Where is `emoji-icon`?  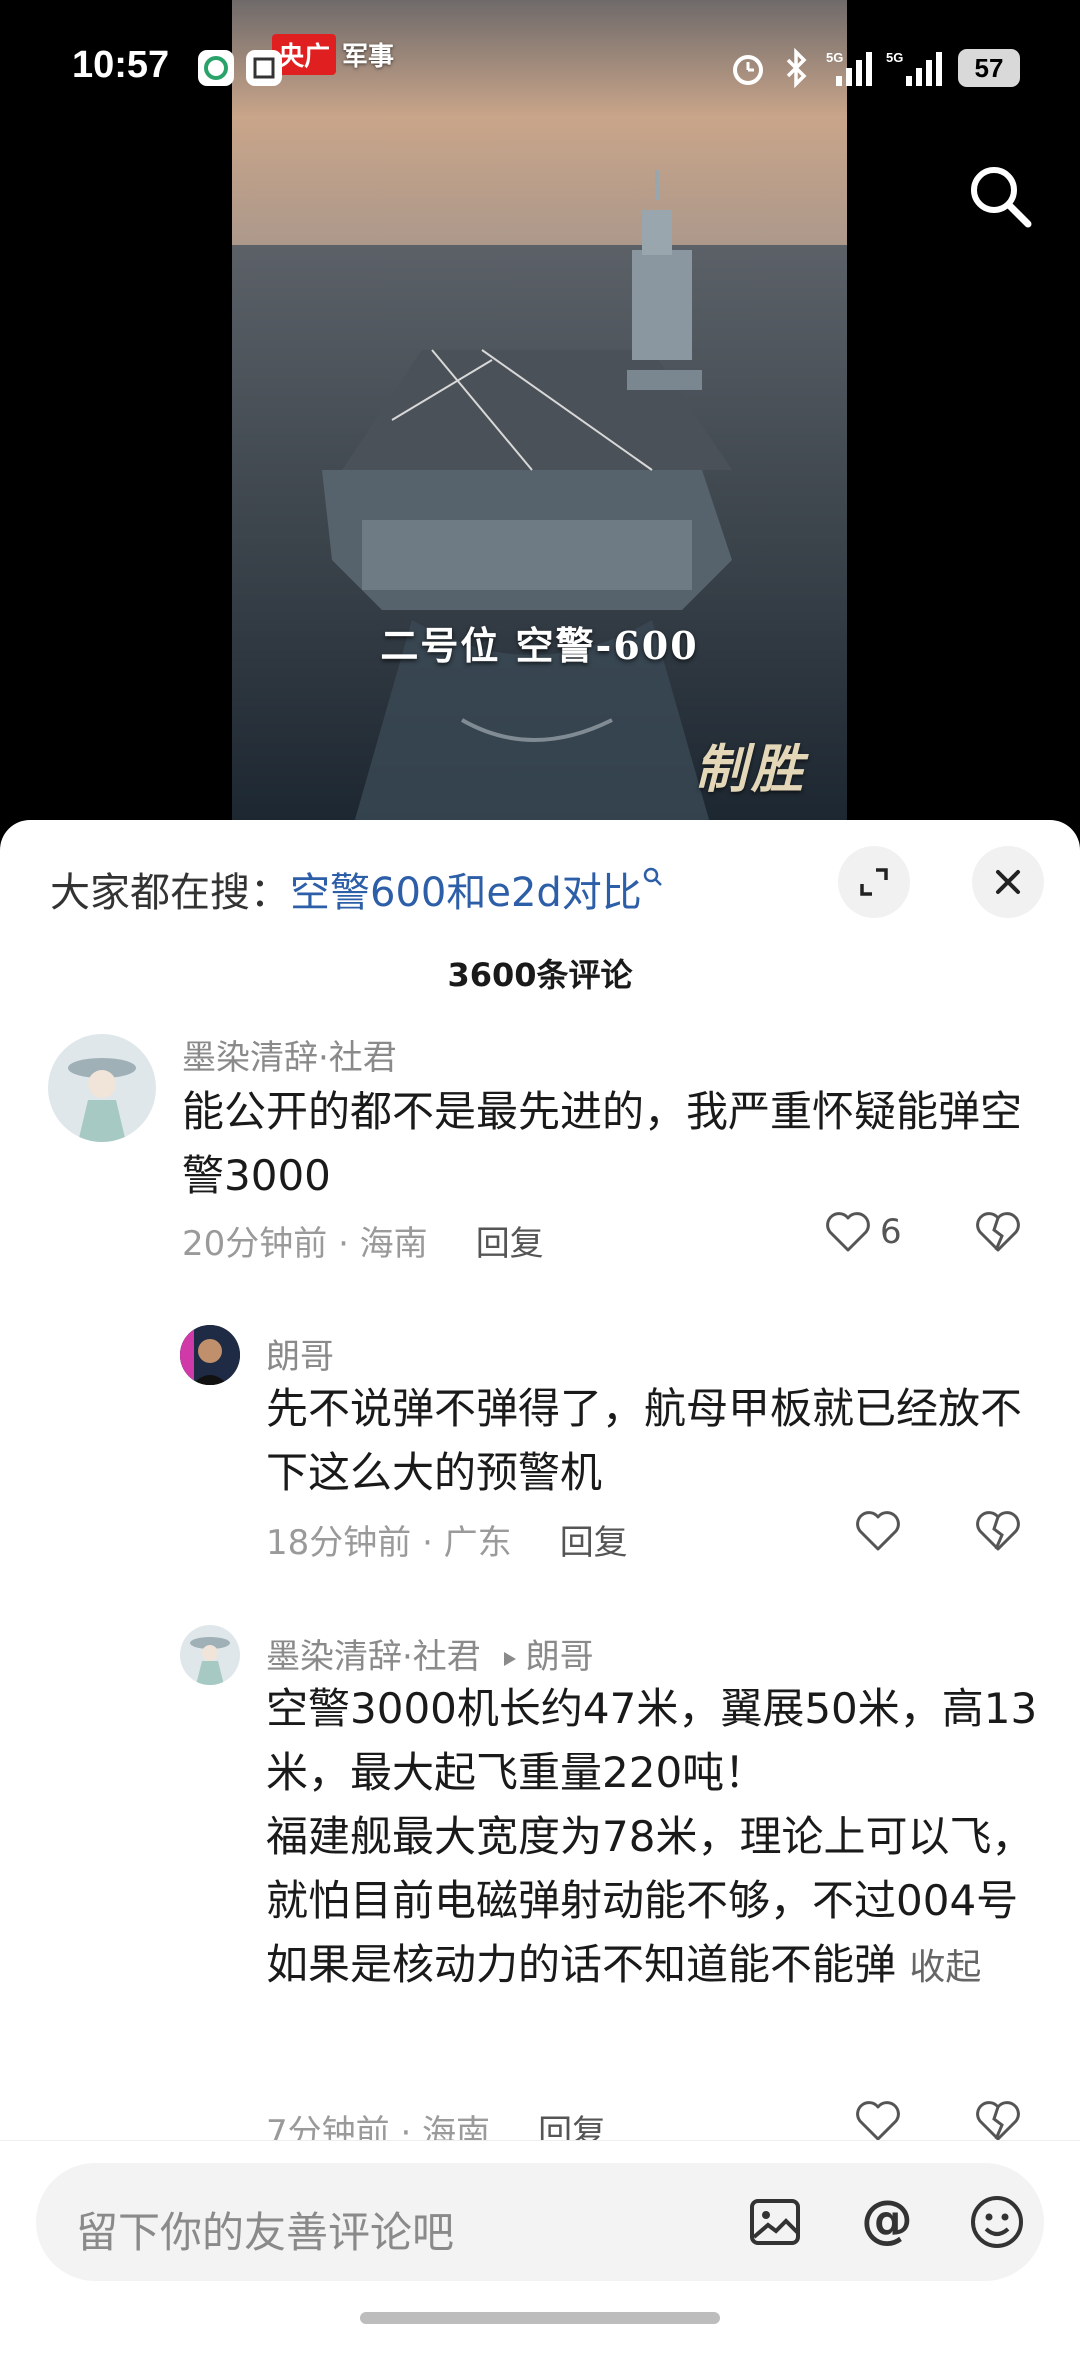 emoji-icon is located at coordinates (997, 2222).